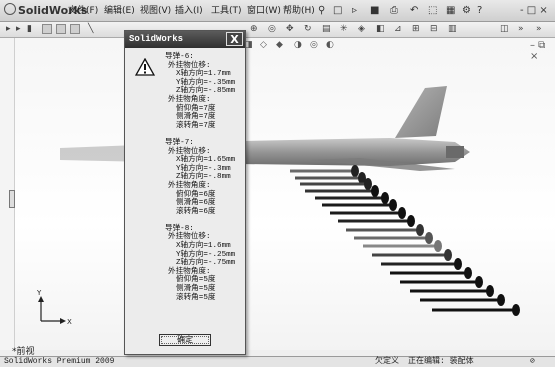  Describe the element at coordinates (18, 29) in the screenshot. I see `stop-icon: ▸` at that location.